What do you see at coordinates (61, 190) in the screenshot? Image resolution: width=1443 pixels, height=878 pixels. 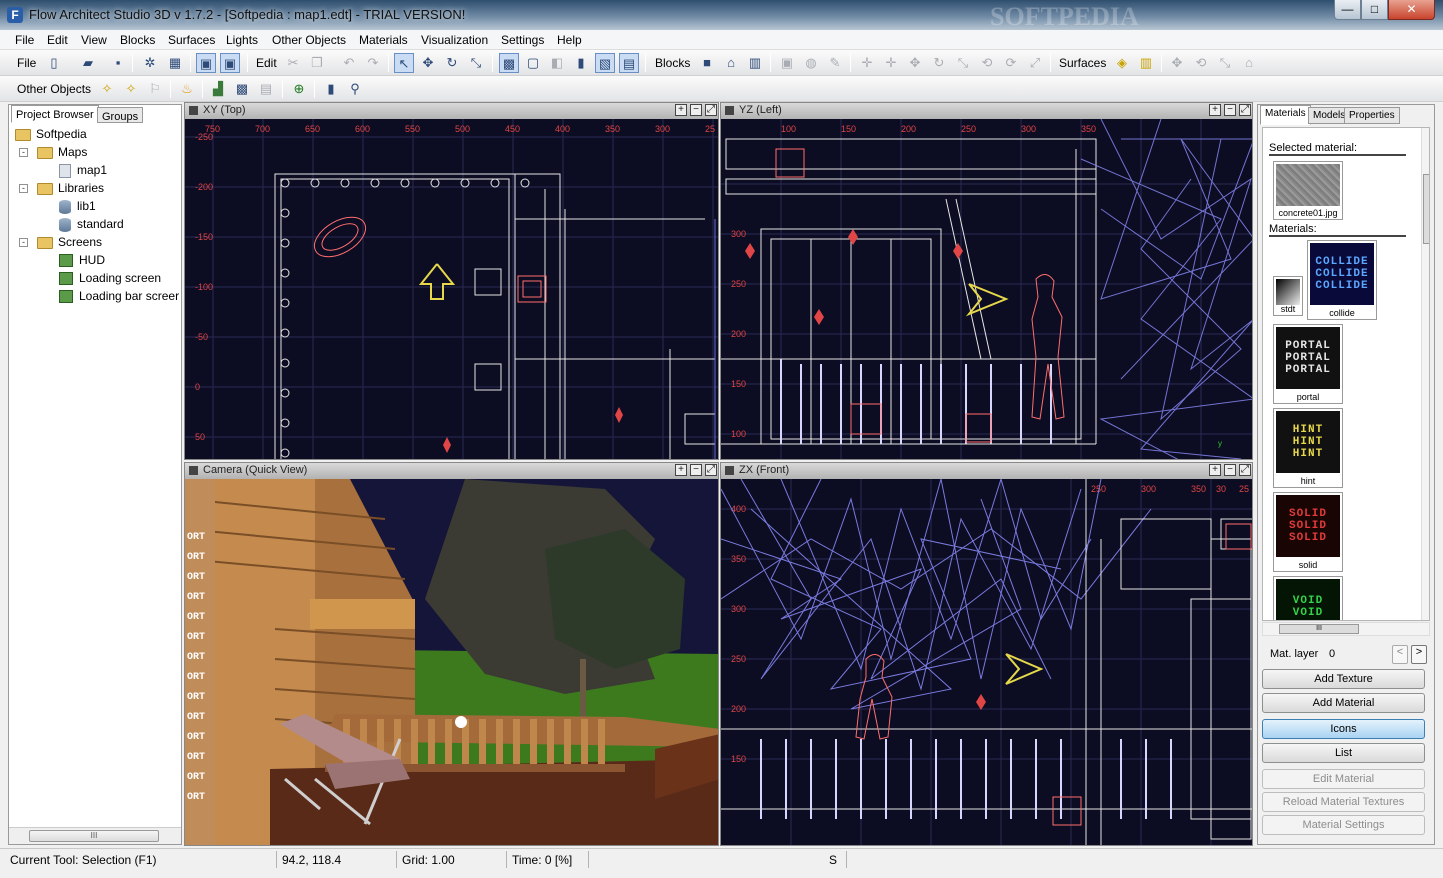 I see `tree-node-libraries: - Libraries` at bounding box center [61, 190].